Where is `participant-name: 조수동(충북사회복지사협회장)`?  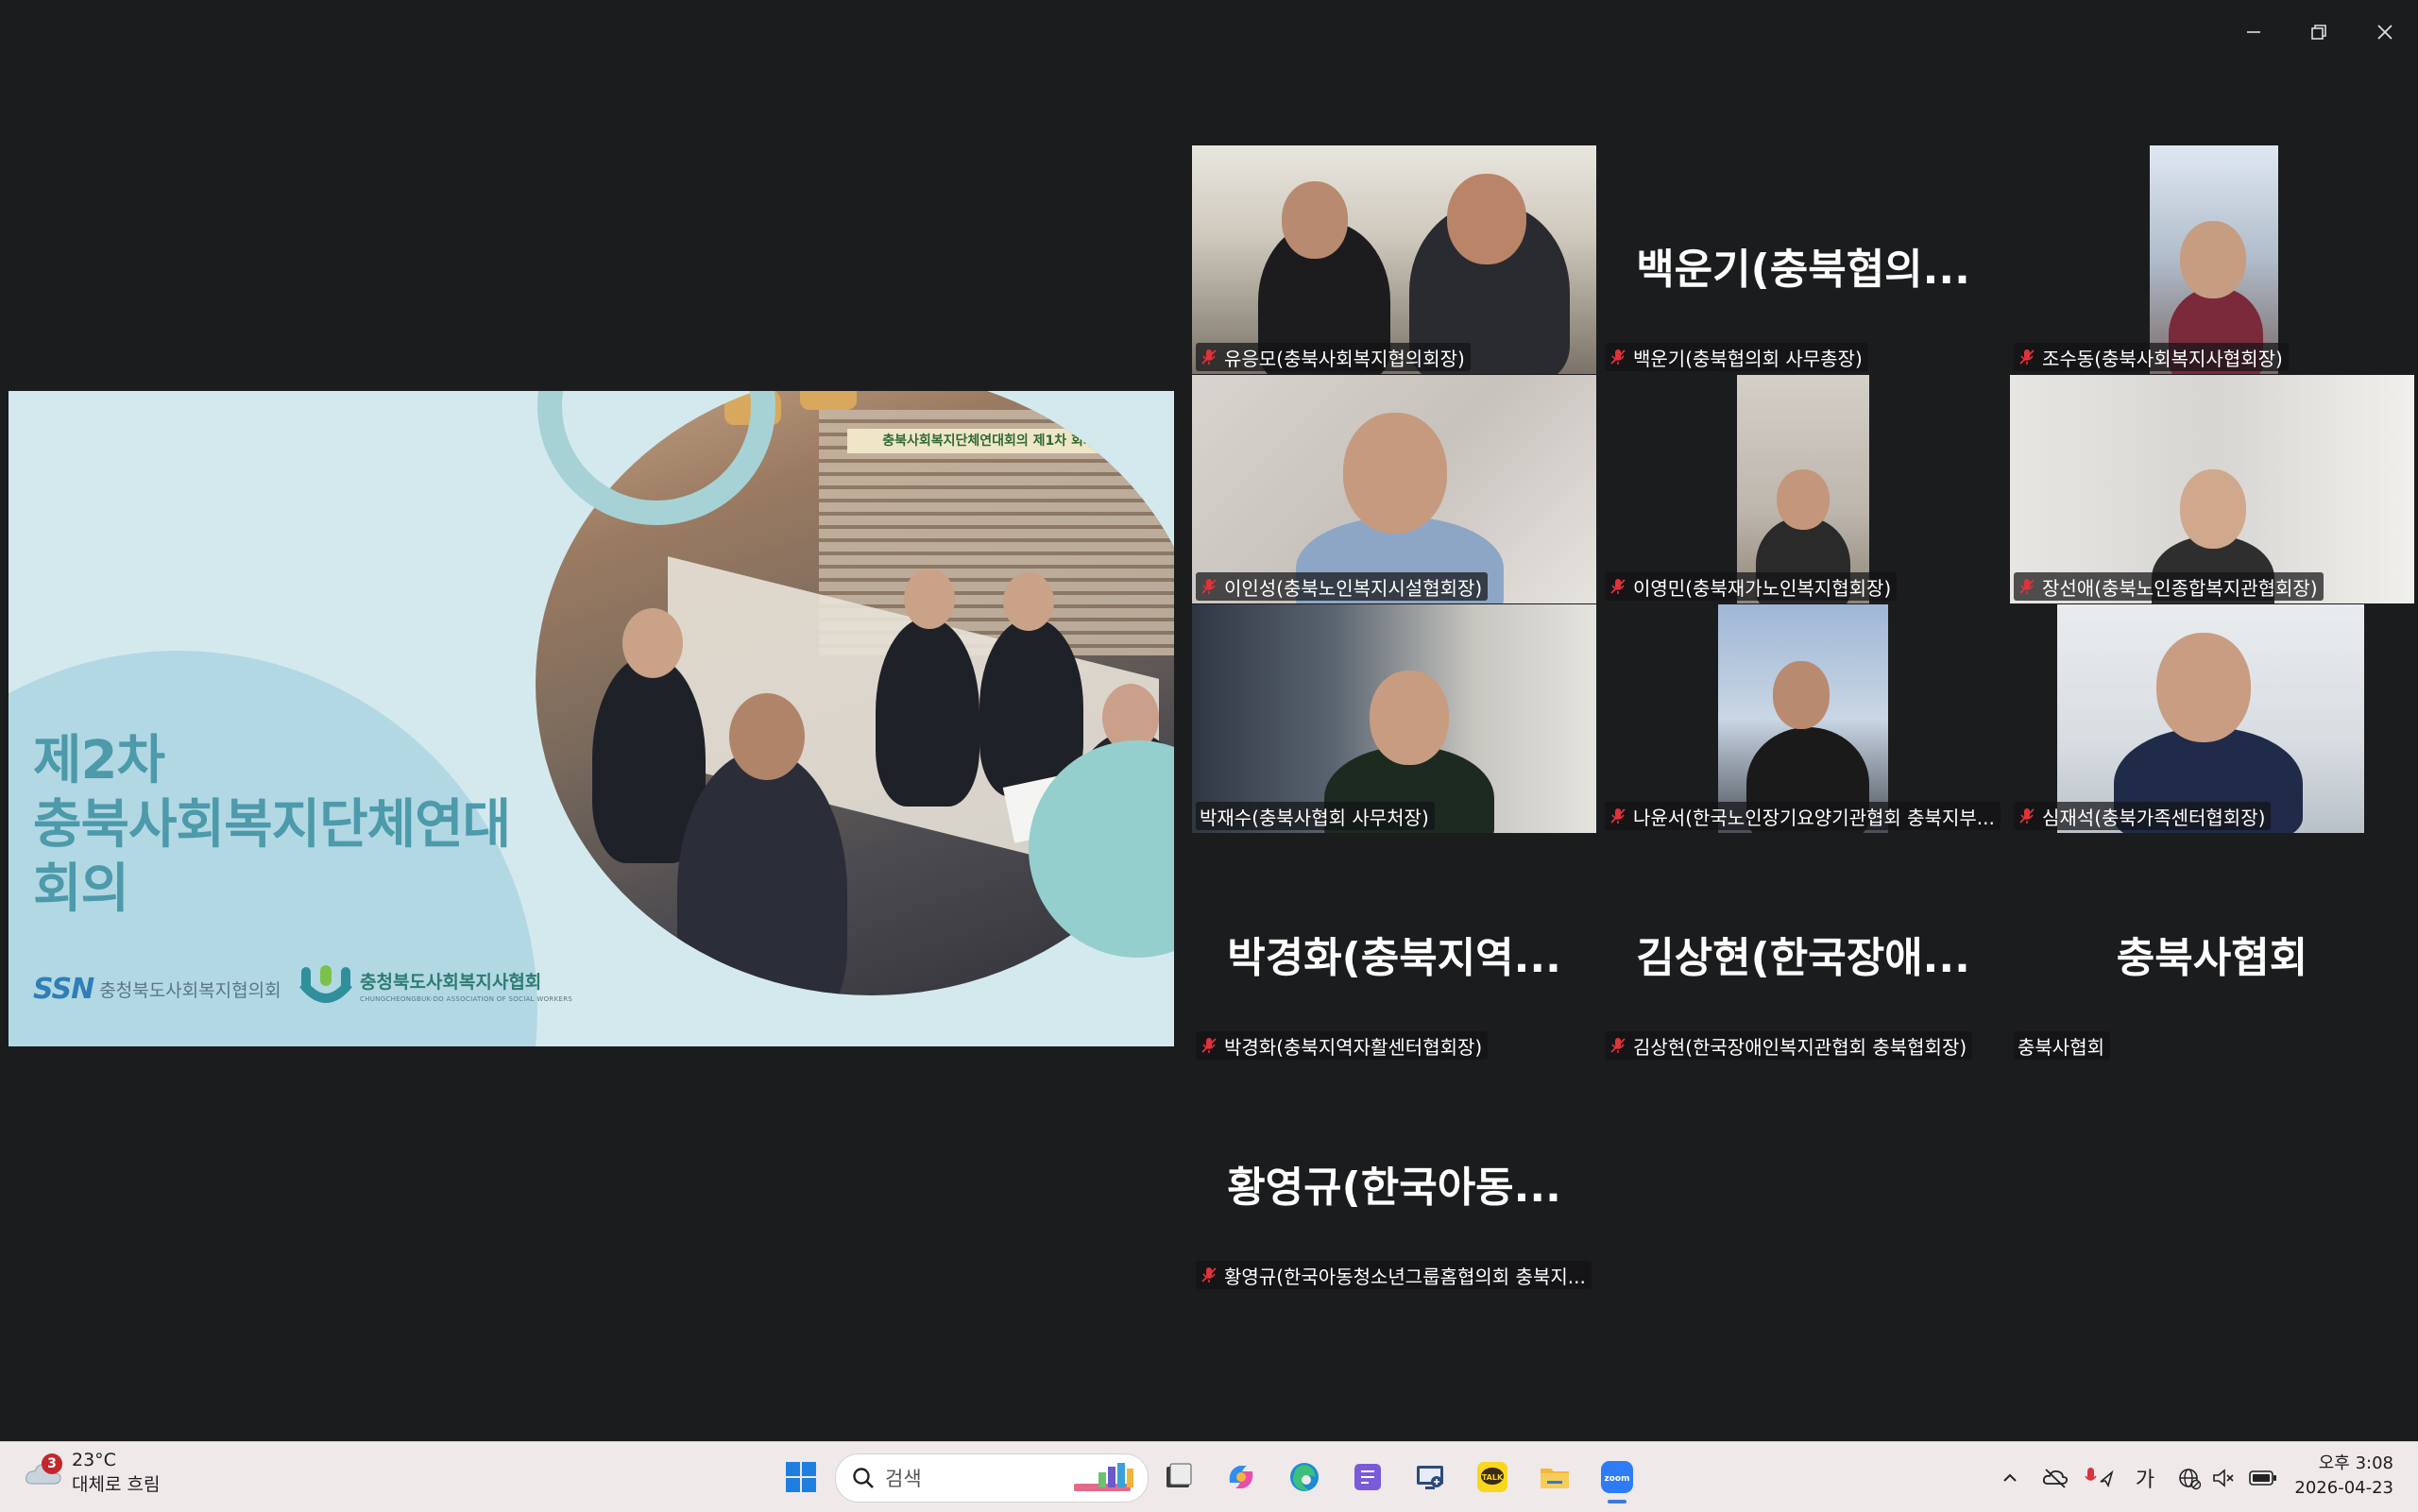
participant-name: 조수동(충북사회복지사협회장) is located at coordinates (2162, 358).